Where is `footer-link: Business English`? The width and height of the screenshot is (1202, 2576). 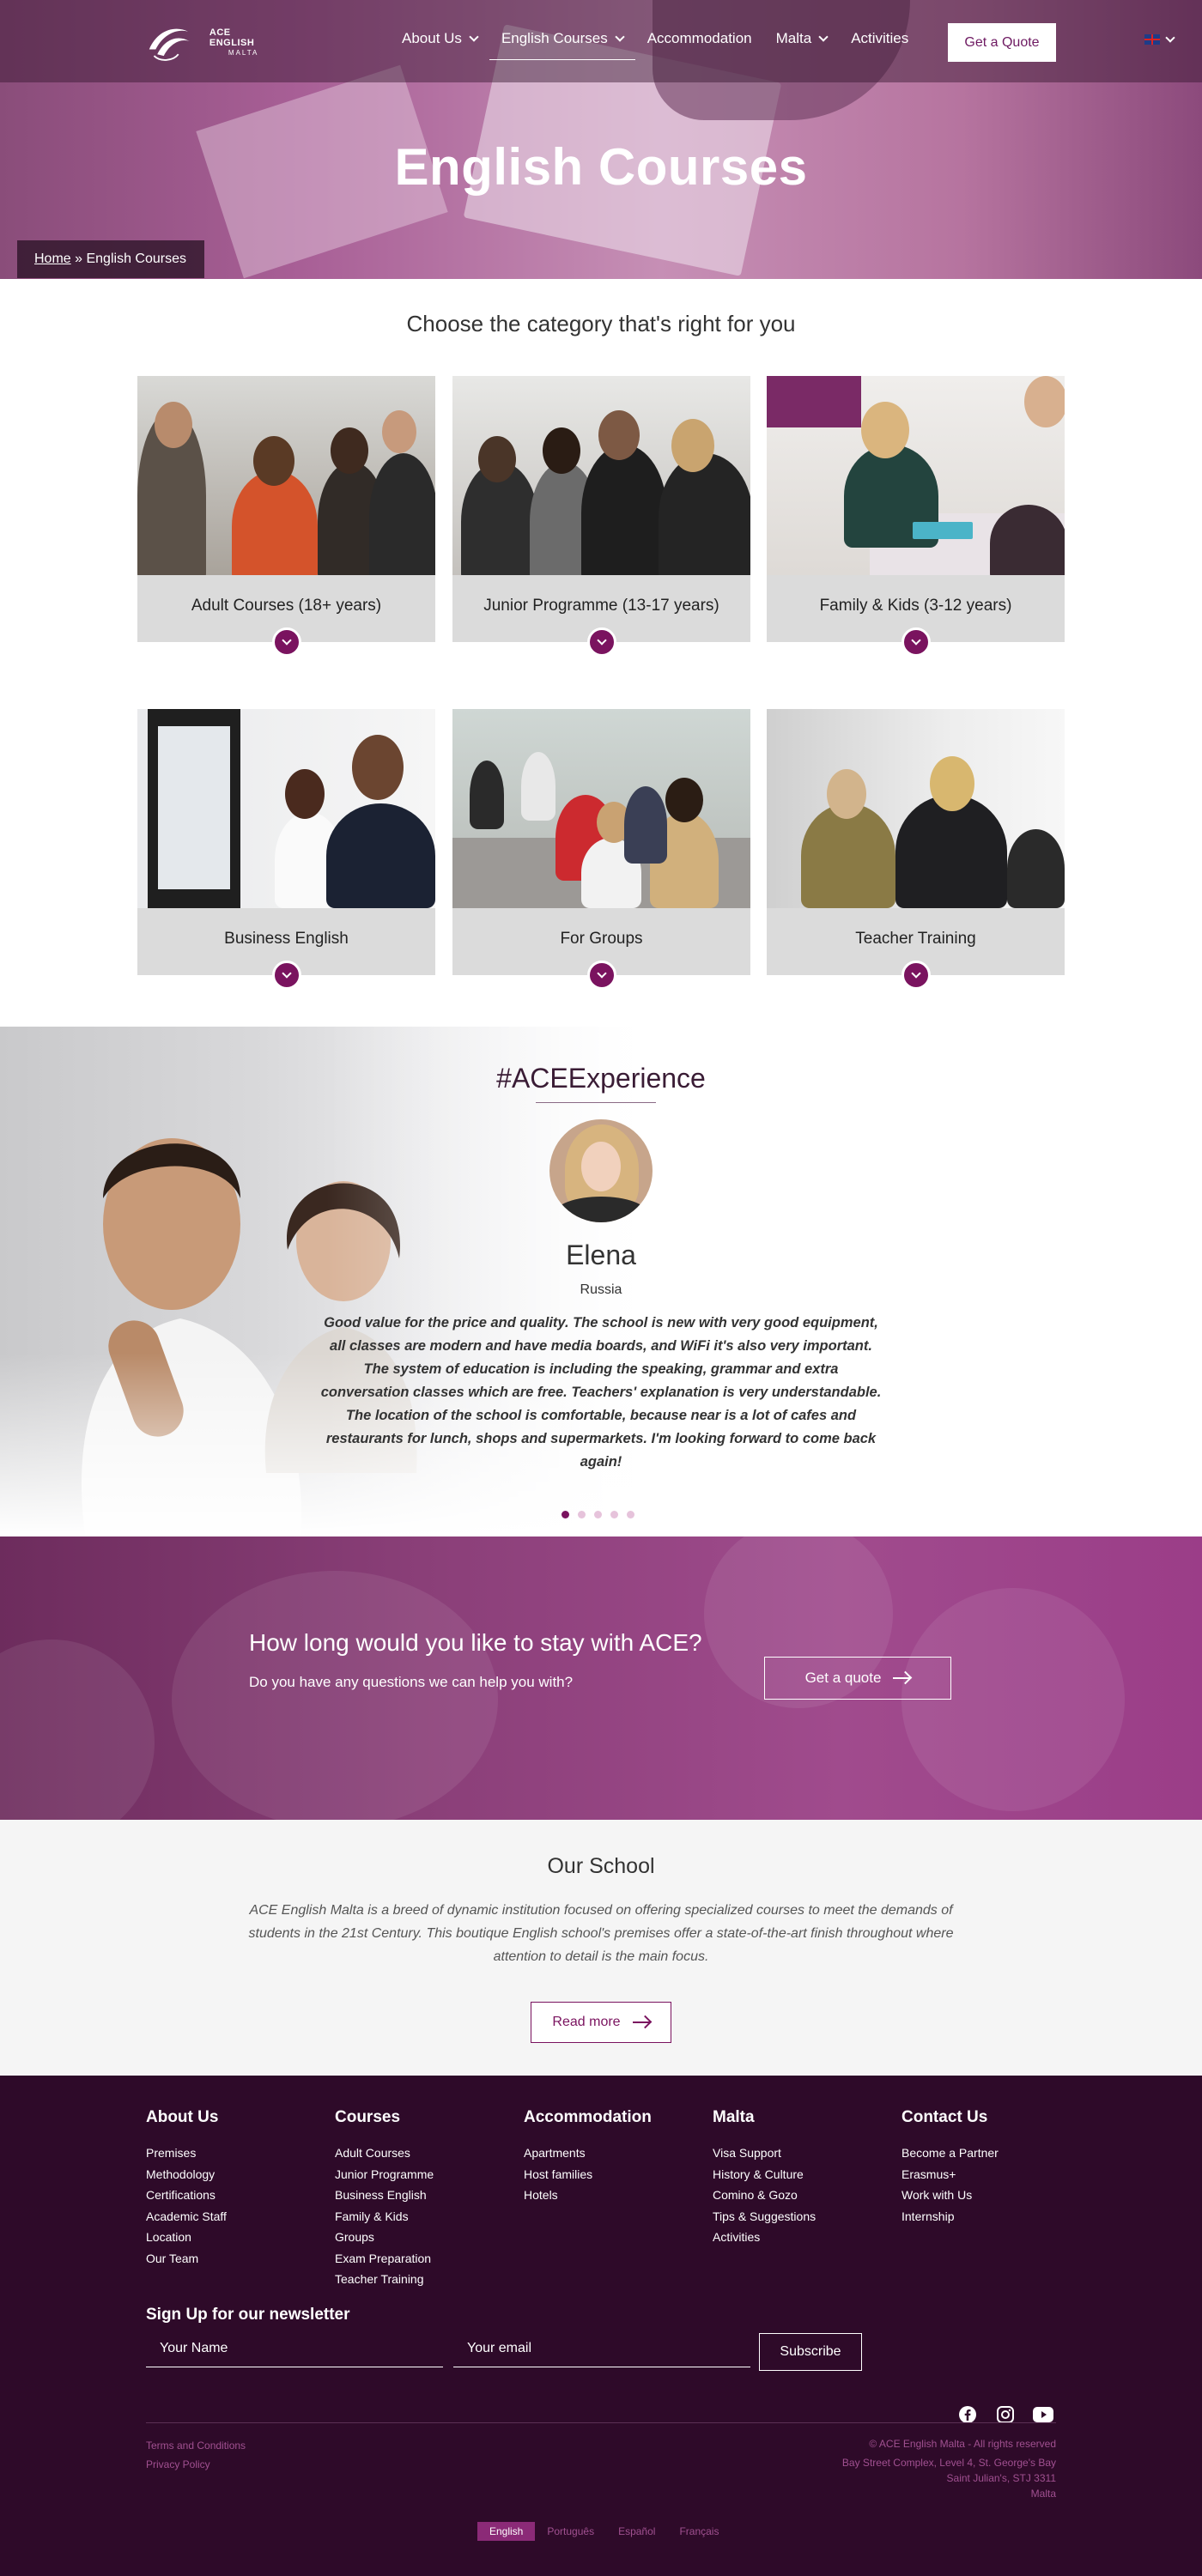 footer-link: Business English is located at coordinates (384, 2195).